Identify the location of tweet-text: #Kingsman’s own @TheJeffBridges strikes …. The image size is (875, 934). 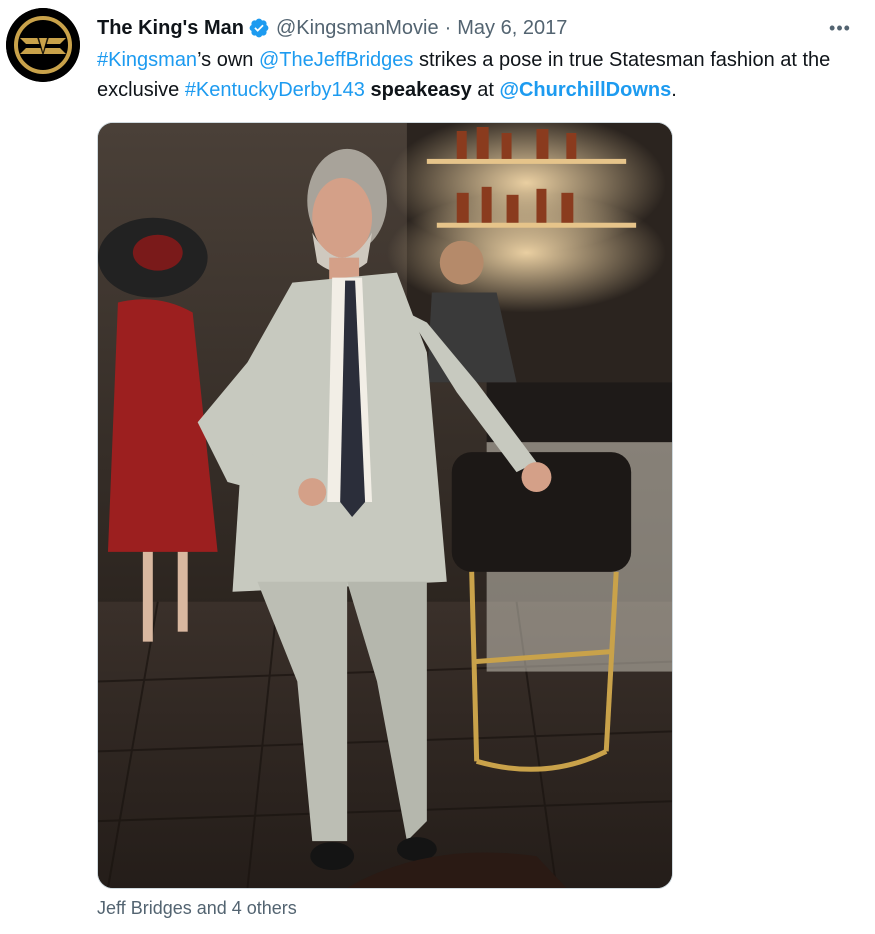
(482, 75).